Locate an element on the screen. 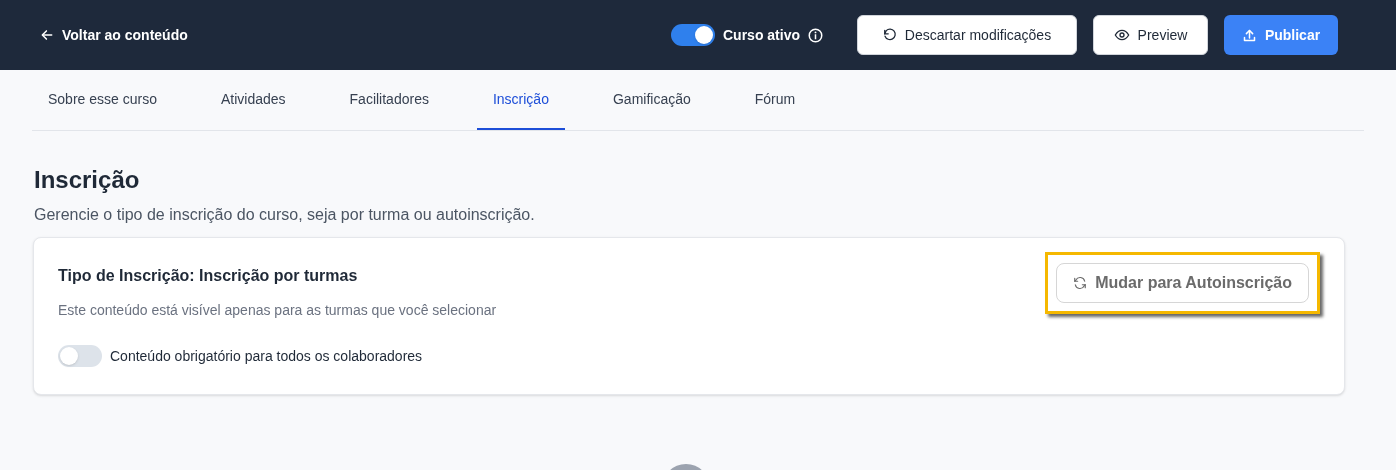 This screenshot has width=1396, height=470. undo-icon is located at coordinates (889, 35).